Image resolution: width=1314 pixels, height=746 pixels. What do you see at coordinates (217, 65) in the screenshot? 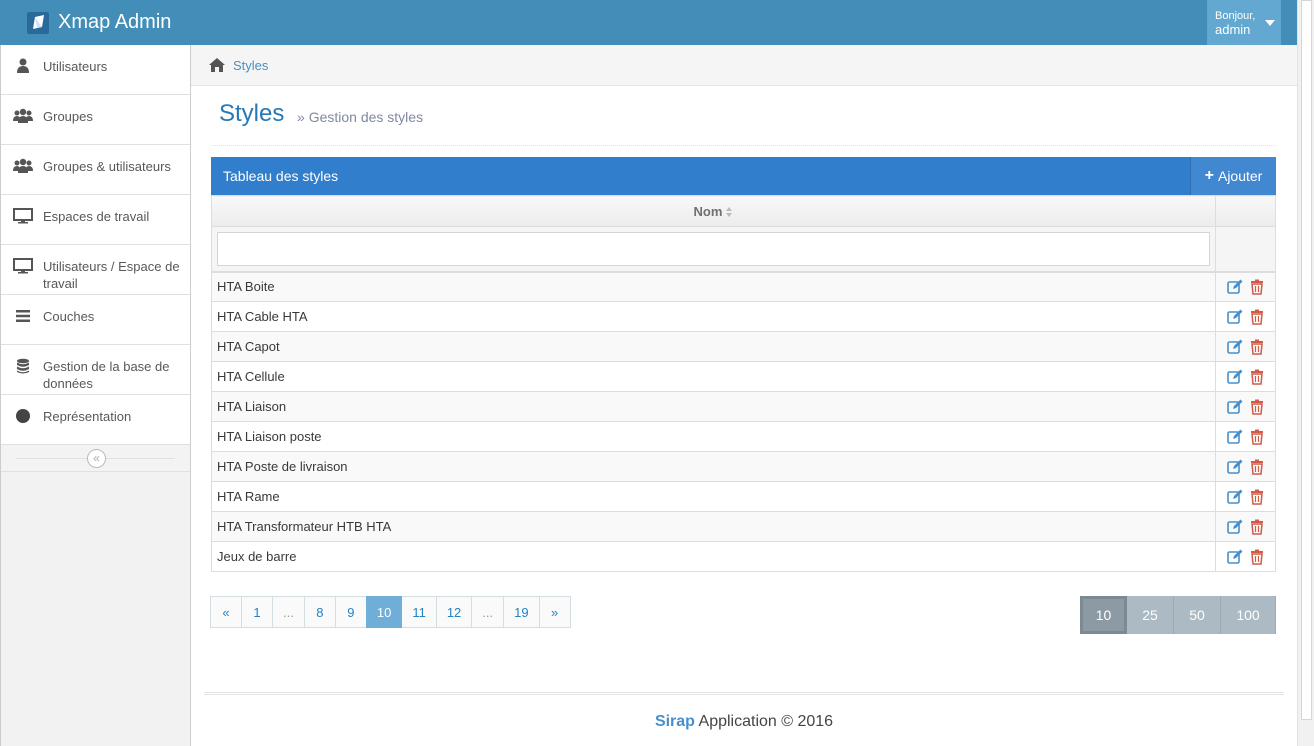
I see `home-icon` at bounding box center [217, 65].